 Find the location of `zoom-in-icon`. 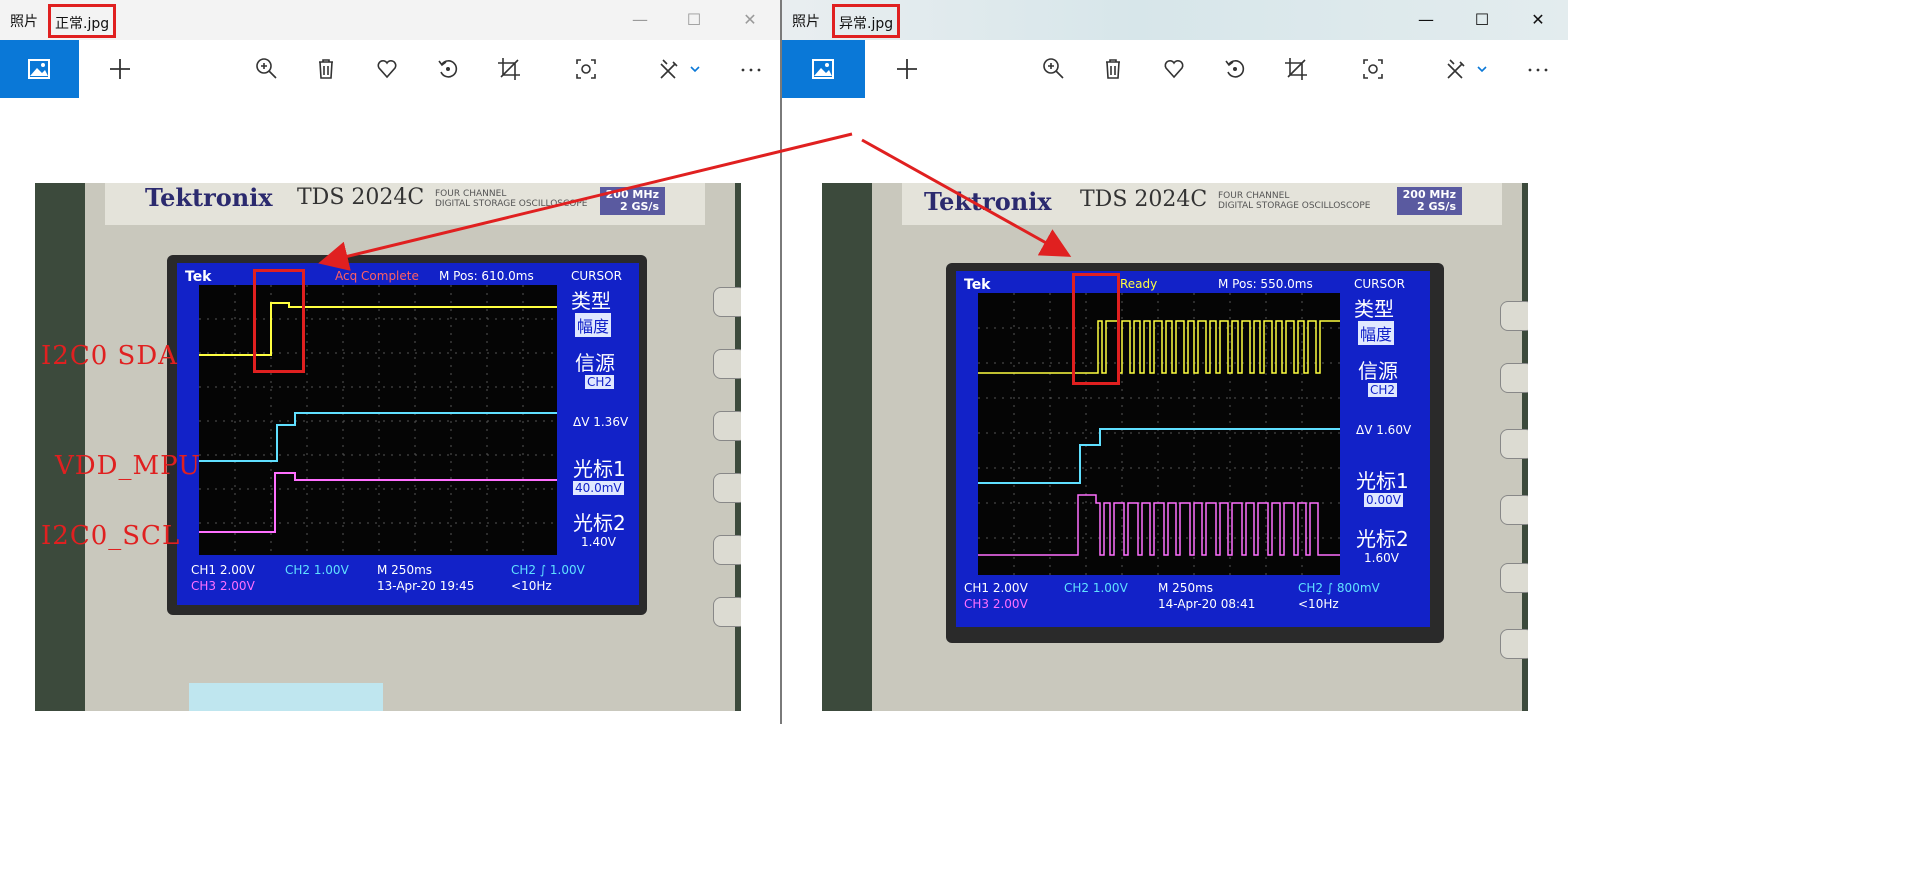

zoom-in-icon is located at coordinates (266, 68).